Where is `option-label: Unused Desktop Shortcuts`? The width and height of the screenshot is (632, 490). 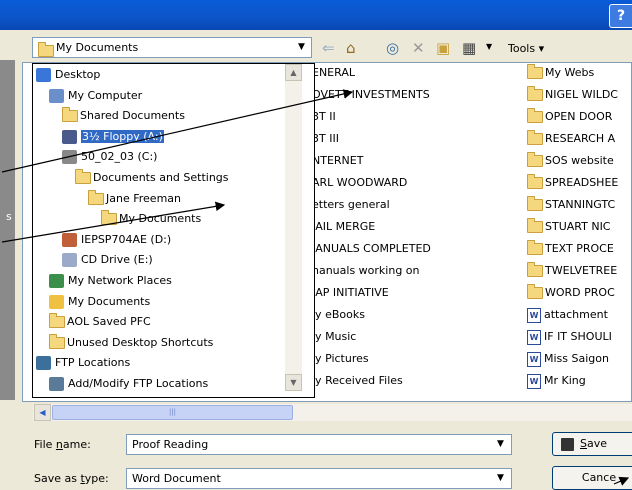
option-label: Unused Desktop Shortcuts is located at coordinates (140, 342).